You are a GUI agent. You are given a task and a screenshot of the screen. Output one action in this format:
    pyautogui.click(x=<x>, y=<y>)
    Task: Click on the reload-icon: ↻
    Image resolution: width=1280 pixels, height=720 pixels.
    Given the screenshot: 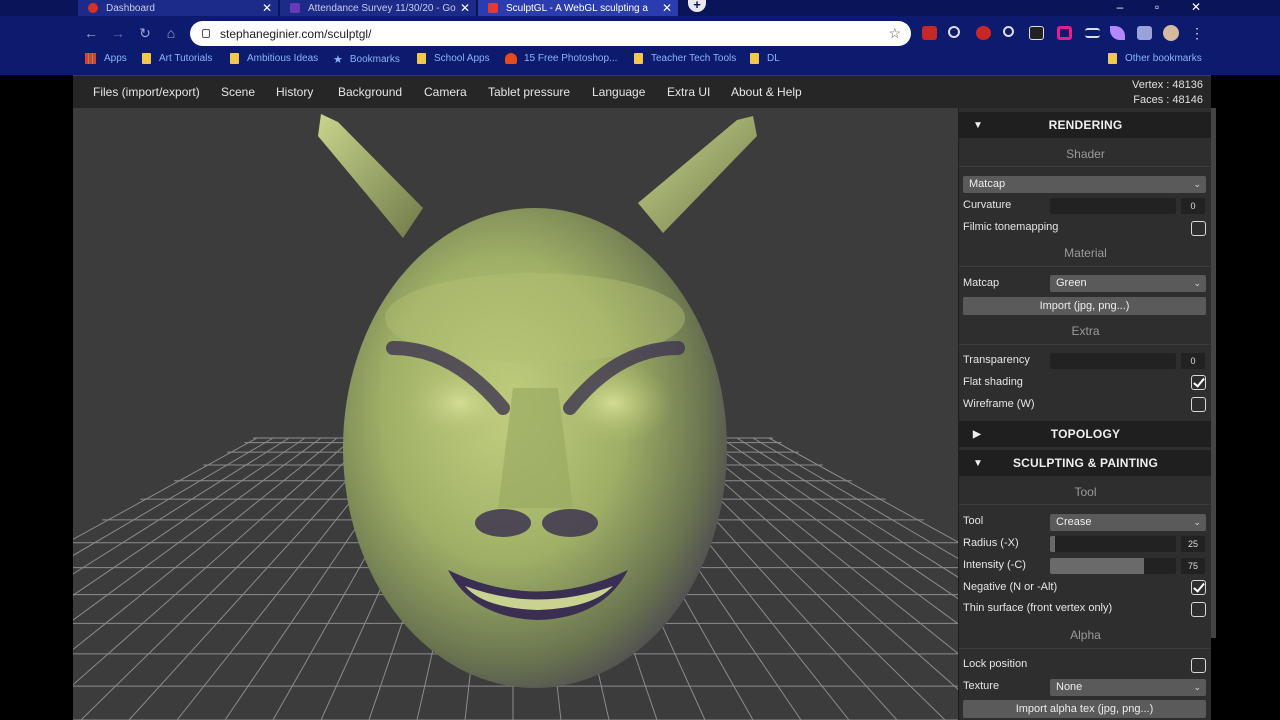 What is the action you would take?
    pyautogui.click(x=145, y=33)
    